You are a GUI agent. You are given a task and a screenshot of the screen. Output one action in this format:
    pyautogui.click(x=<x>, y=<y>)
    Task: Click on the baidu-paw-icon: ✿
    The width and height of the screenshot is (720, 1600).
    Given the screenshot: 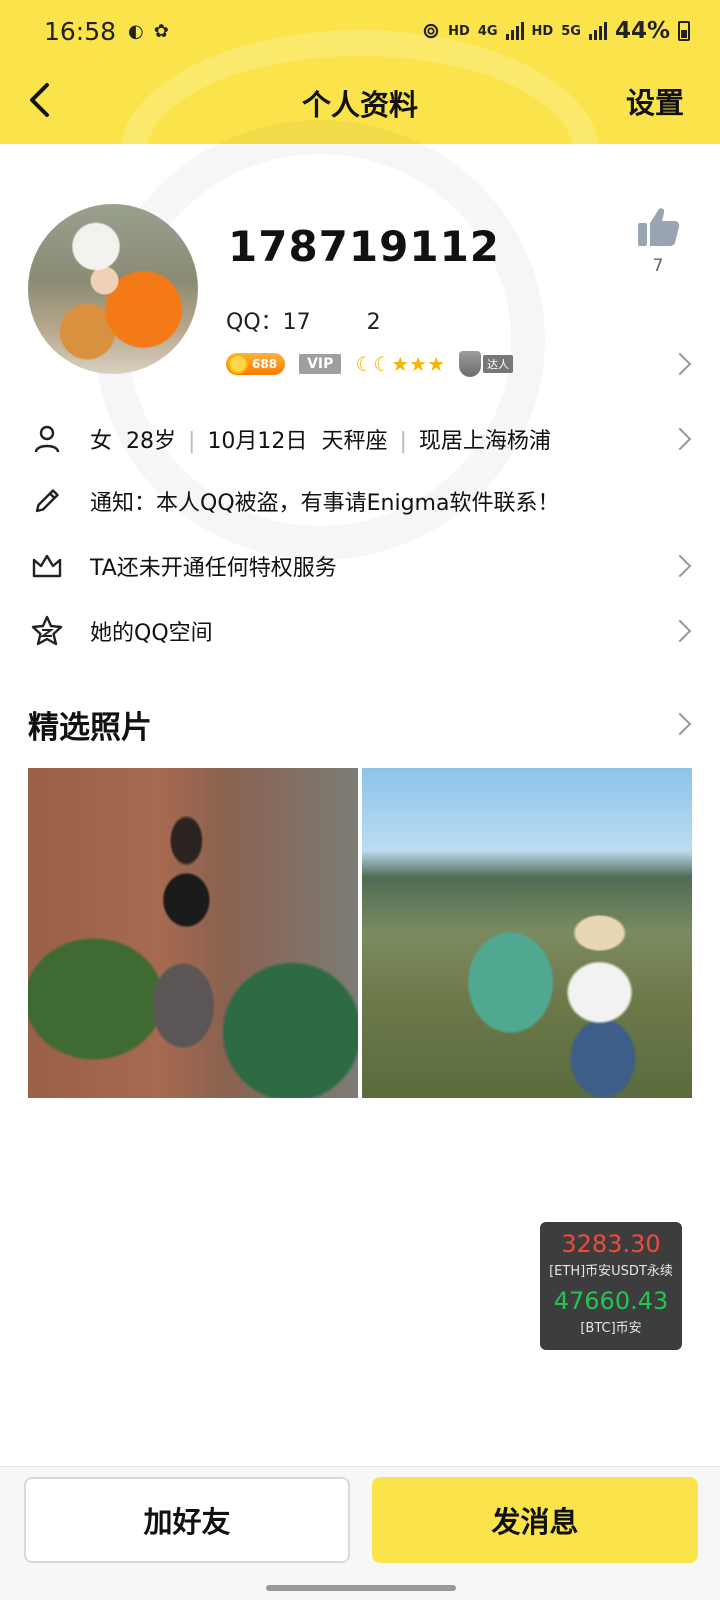 What is the action you would take?
    pyautogui.click(x=161, y=31)
    